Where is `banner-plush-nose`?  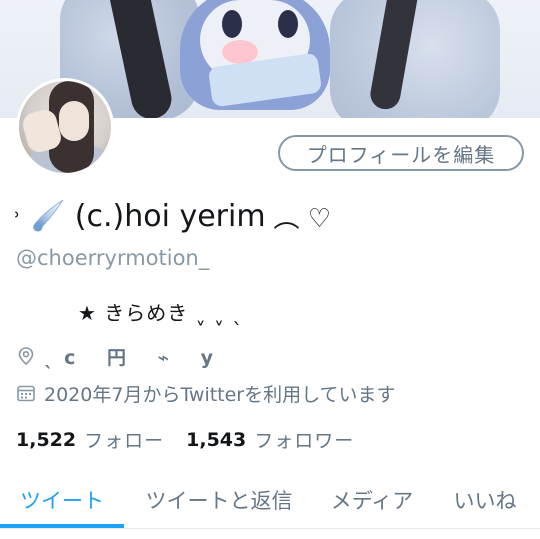 banner-plush-nose is located at coordinates (240, 52).